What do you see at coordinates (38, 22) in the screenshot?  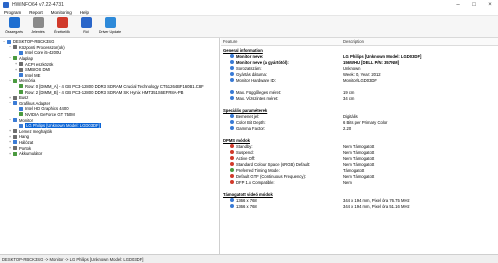 I see `report-icon` at bounding box center [38, 22].